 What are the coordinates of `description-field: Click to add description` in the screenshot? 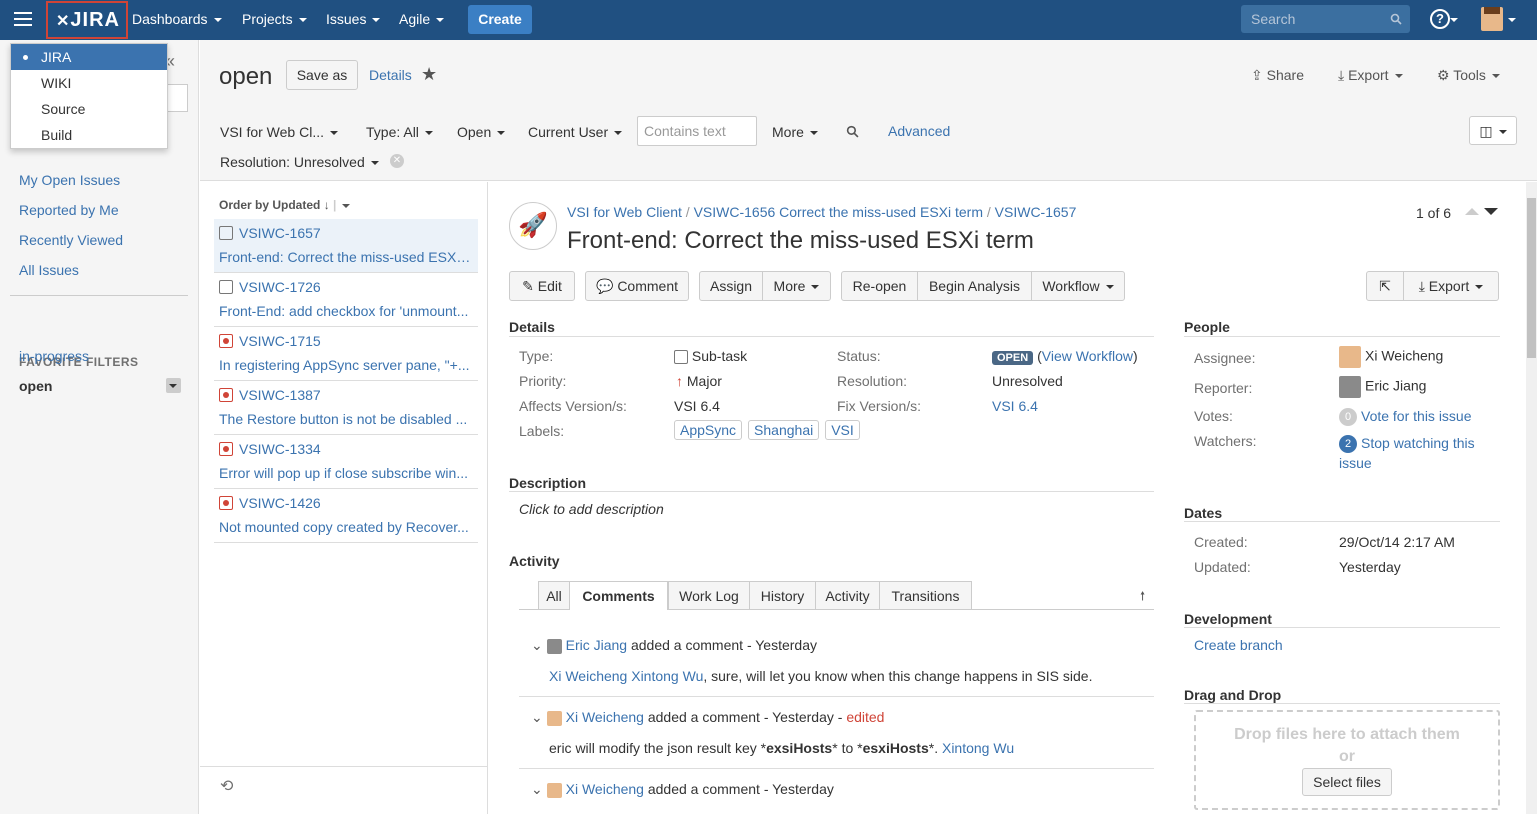 It's located at (591, 509).